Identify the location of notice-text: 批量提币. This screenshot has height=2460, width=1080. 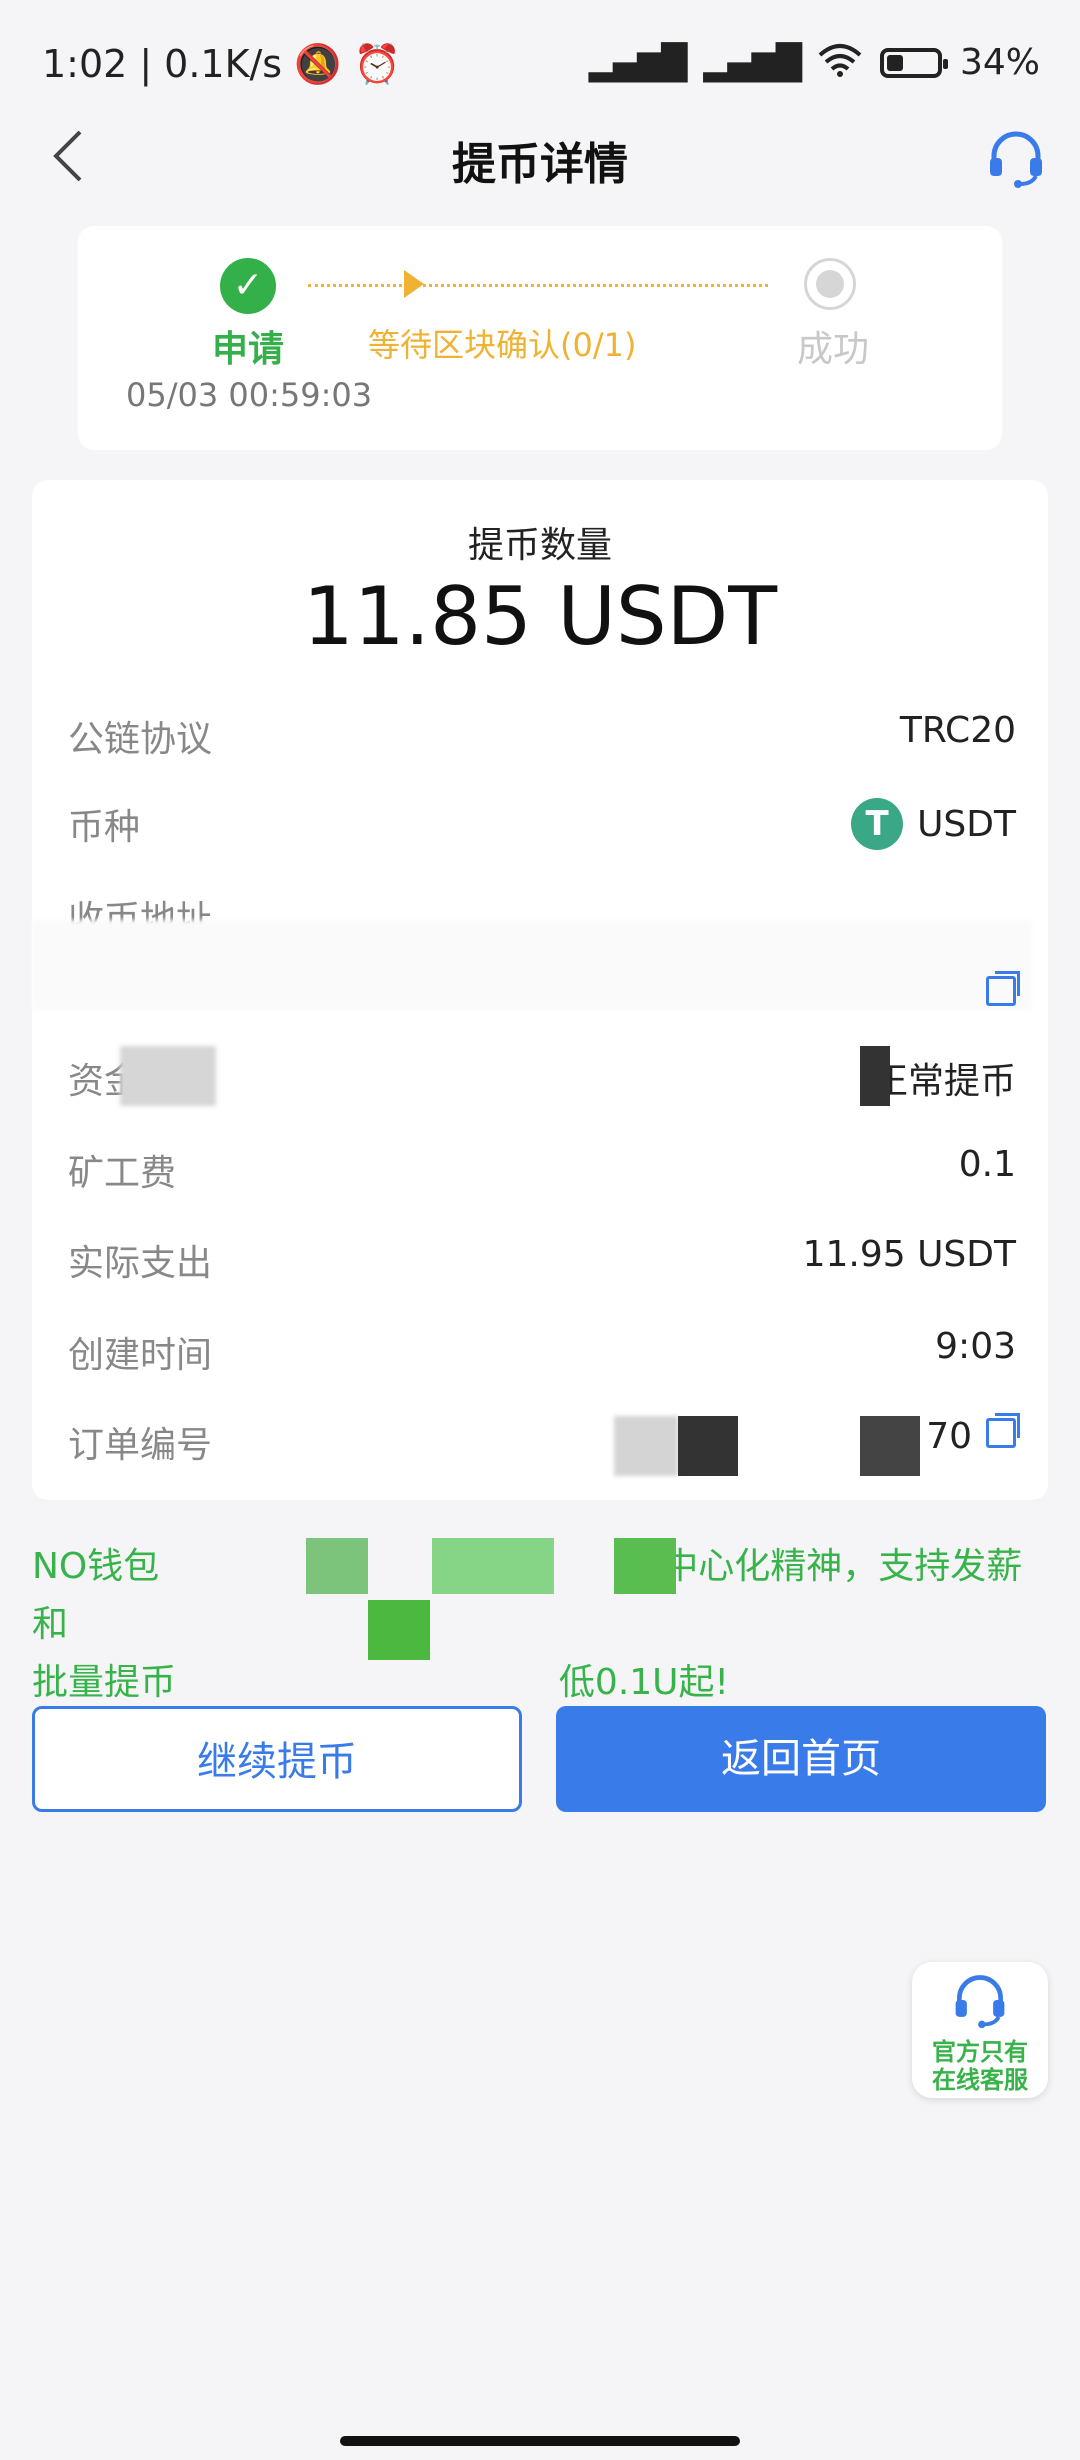
(104, 1682).